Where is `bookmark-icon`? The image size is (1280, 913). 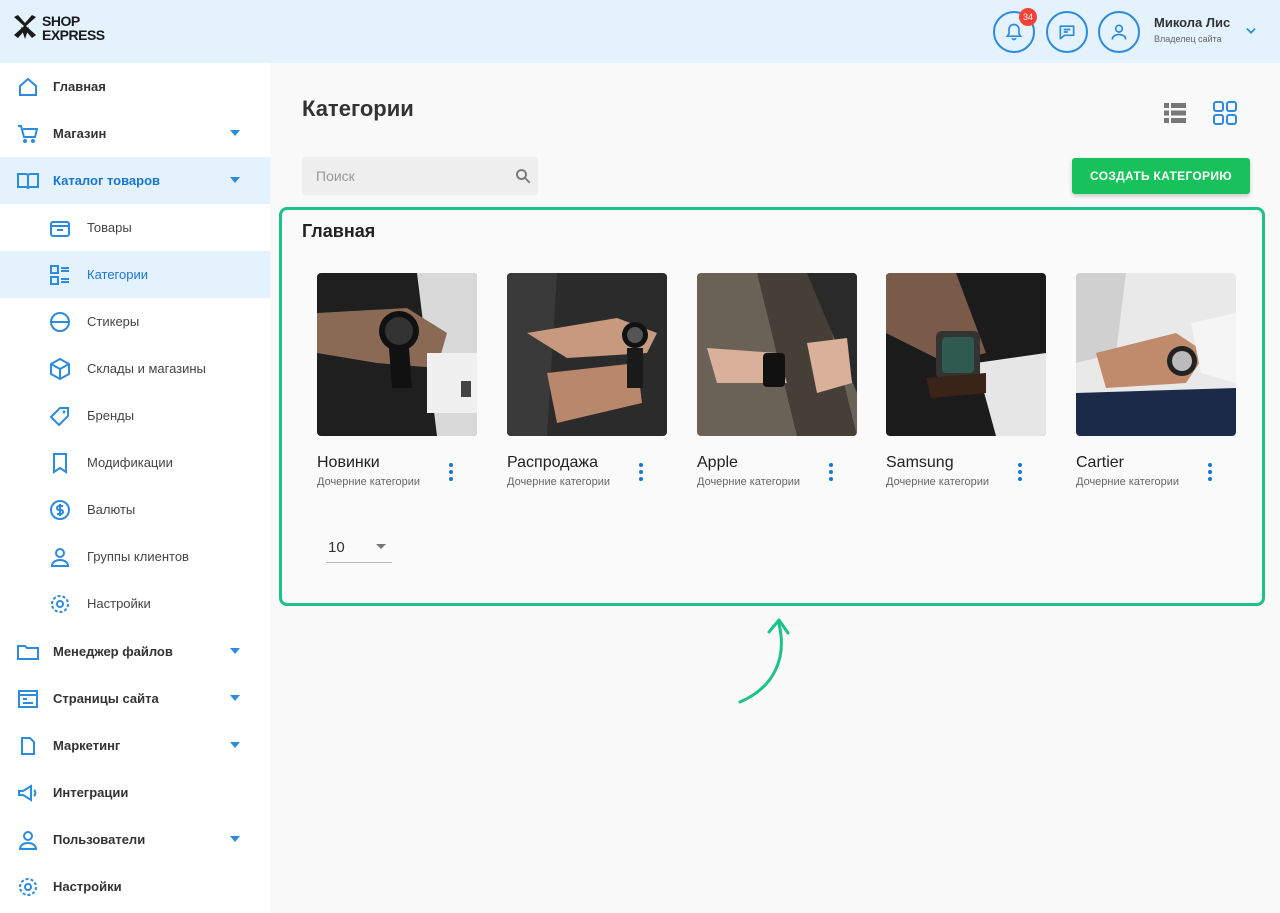 bookmark-icon is located at coordinates (60, 463).